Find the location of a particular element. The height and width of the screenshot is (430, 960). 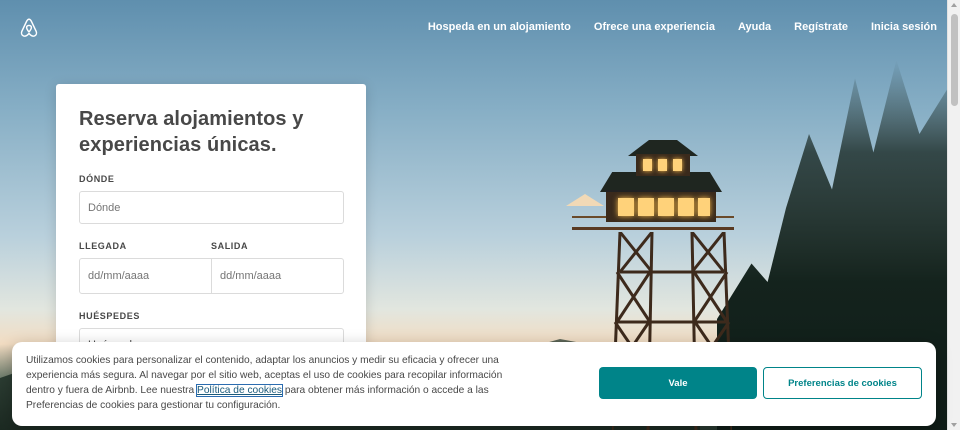

checkin-label: LLEGADA is located at coordinates (103, 246).